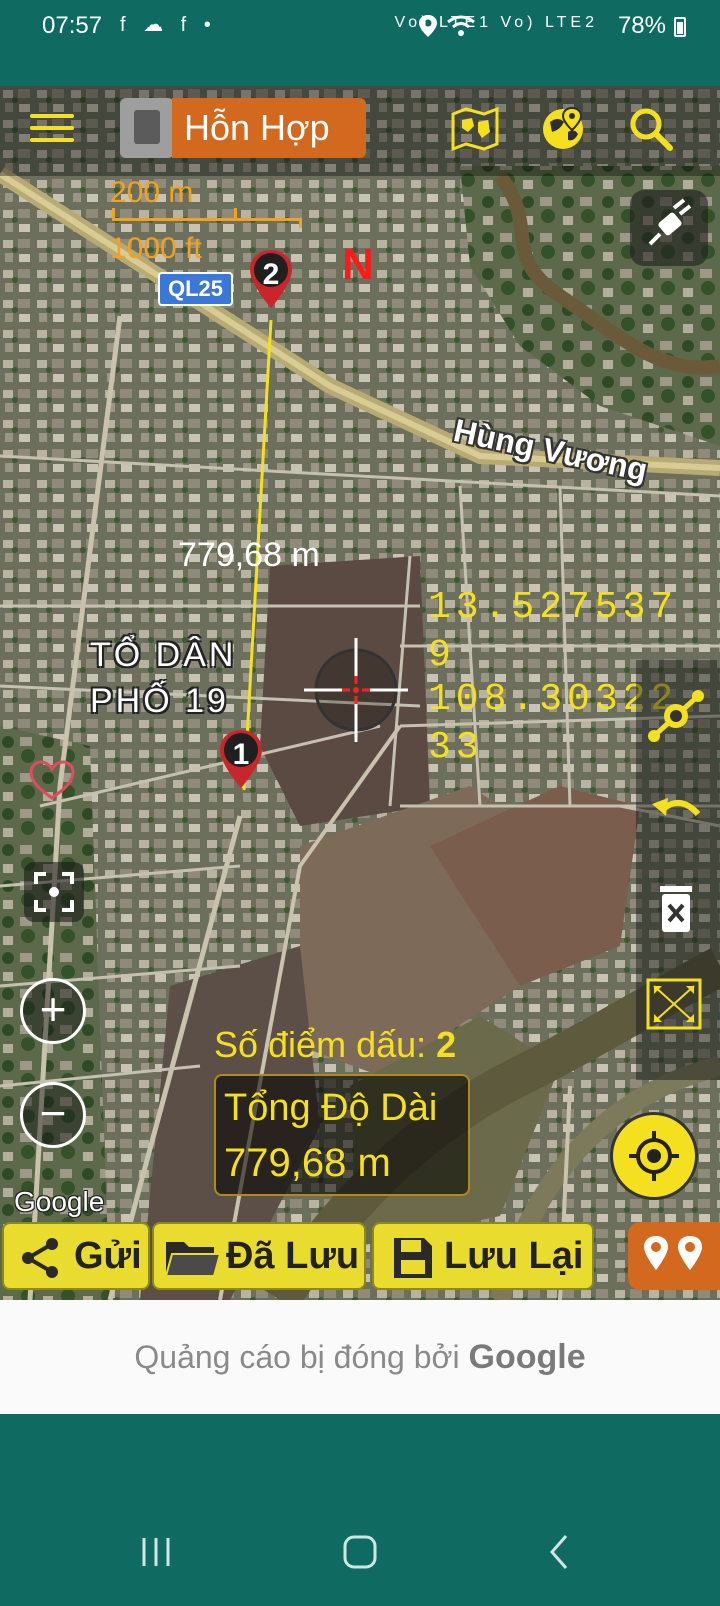 Image resolution: width=720 pixels, height=1606 pixels. I want to click on target-icon, so click(654, 1156).